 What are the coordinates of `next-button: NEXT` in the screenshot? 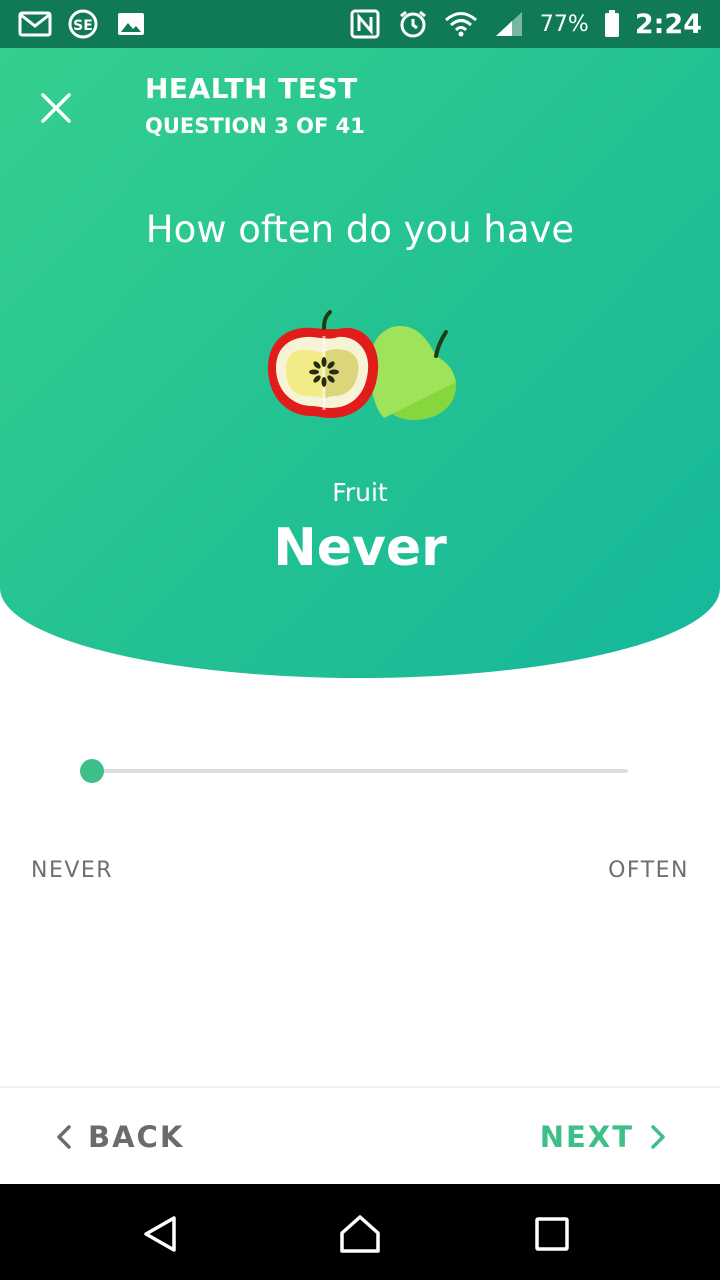 It's located at (603, 1137).